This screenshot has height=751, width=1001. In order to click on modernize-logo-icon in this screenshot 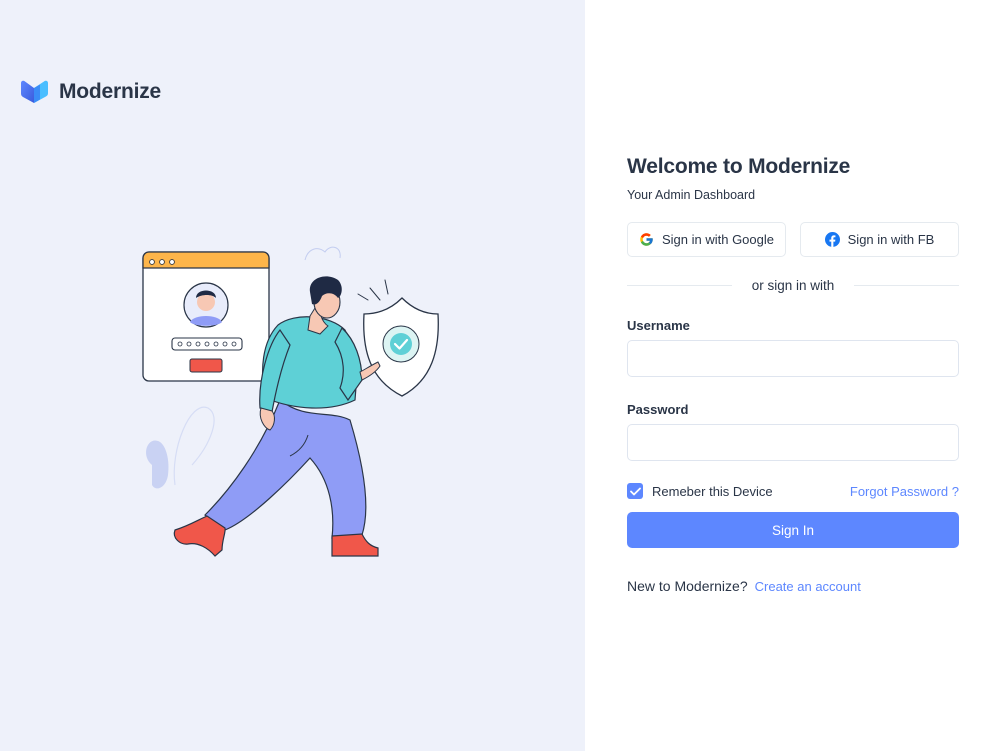, I will do `click(34, 91)`.